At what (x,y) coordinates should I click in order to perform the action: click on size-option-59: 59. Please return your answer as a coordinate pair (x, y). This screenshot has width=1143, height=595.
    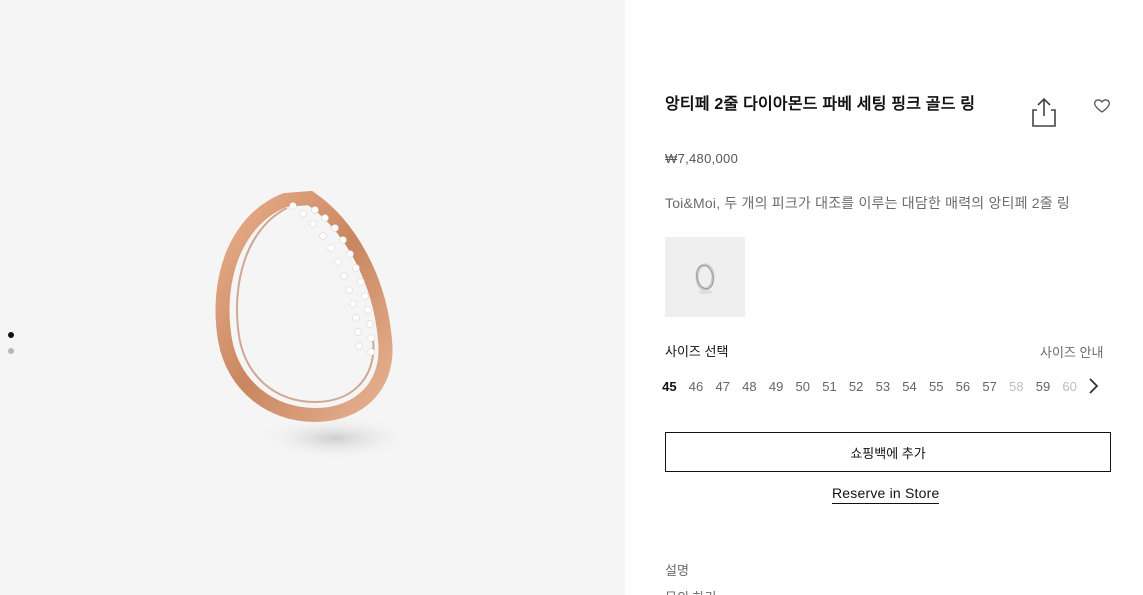
    Looking at the image, I should click on (1043, 387).